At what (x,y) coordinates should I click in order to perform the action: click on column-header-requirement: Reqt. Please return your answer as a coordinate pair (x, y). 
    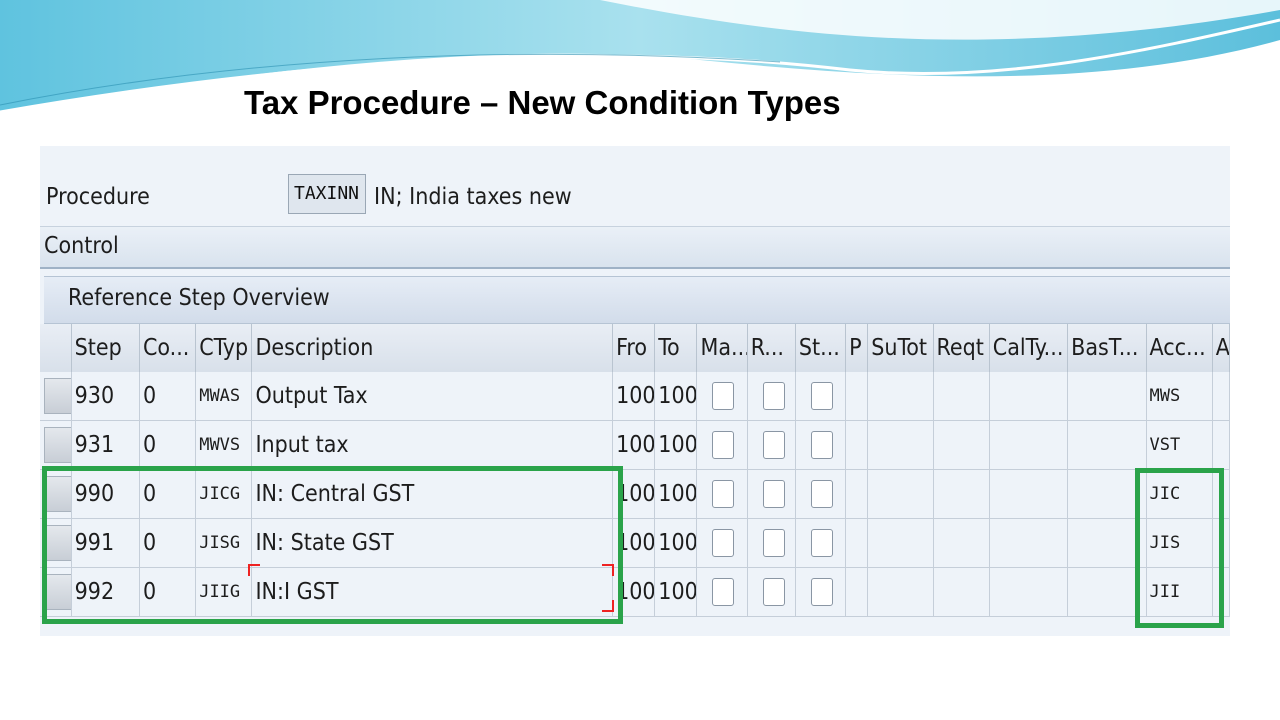
    Looking at the image, I should click on (961, 348).